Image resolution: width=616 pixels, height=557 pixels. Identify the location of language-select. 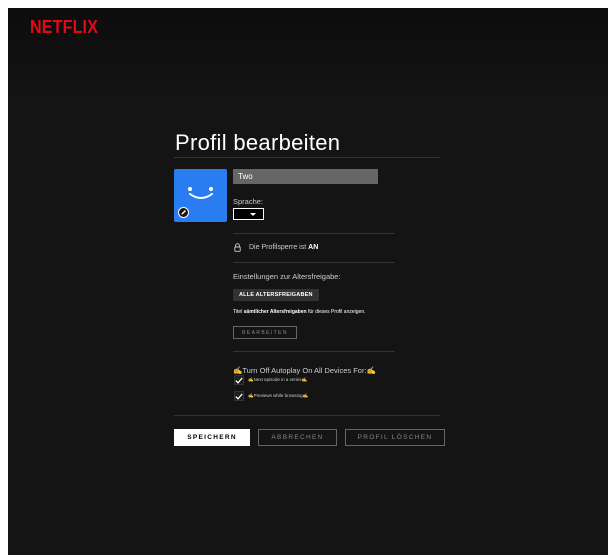
(248, 214).